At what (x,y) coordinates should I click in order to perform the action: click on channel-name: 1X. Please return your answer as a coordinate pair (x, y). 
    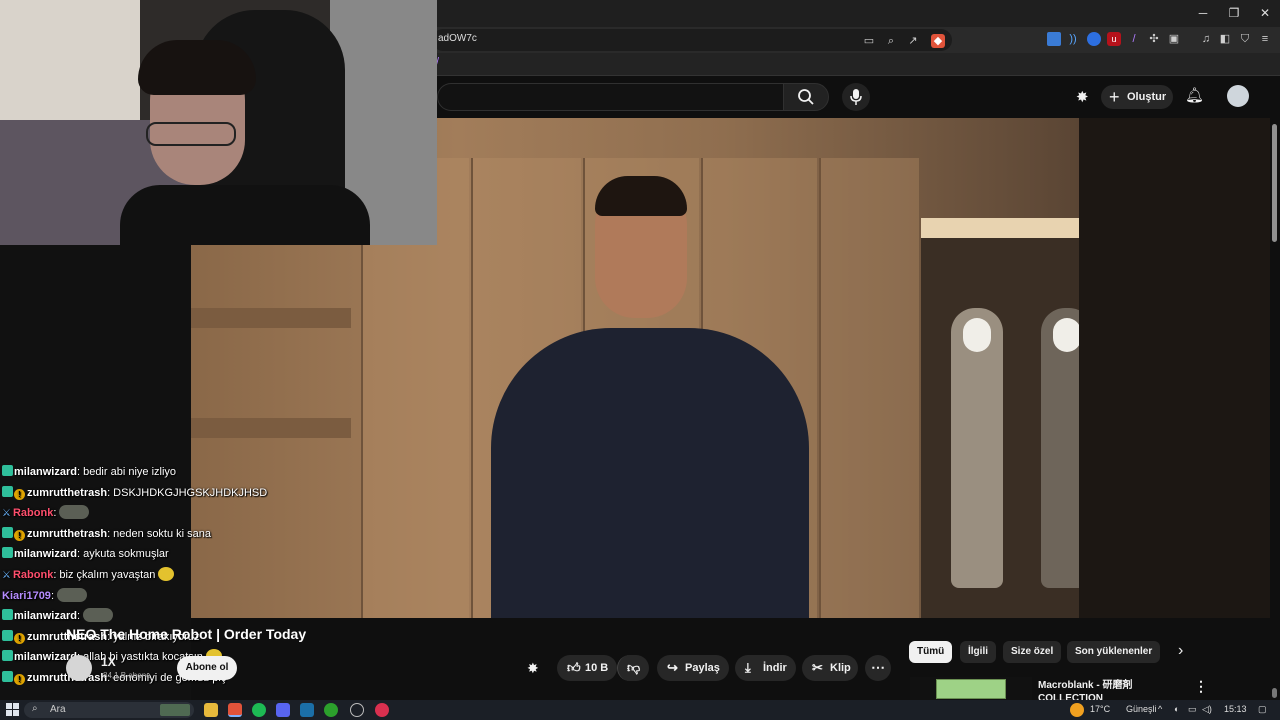
    Looking at the image, I should click on (108, 662).